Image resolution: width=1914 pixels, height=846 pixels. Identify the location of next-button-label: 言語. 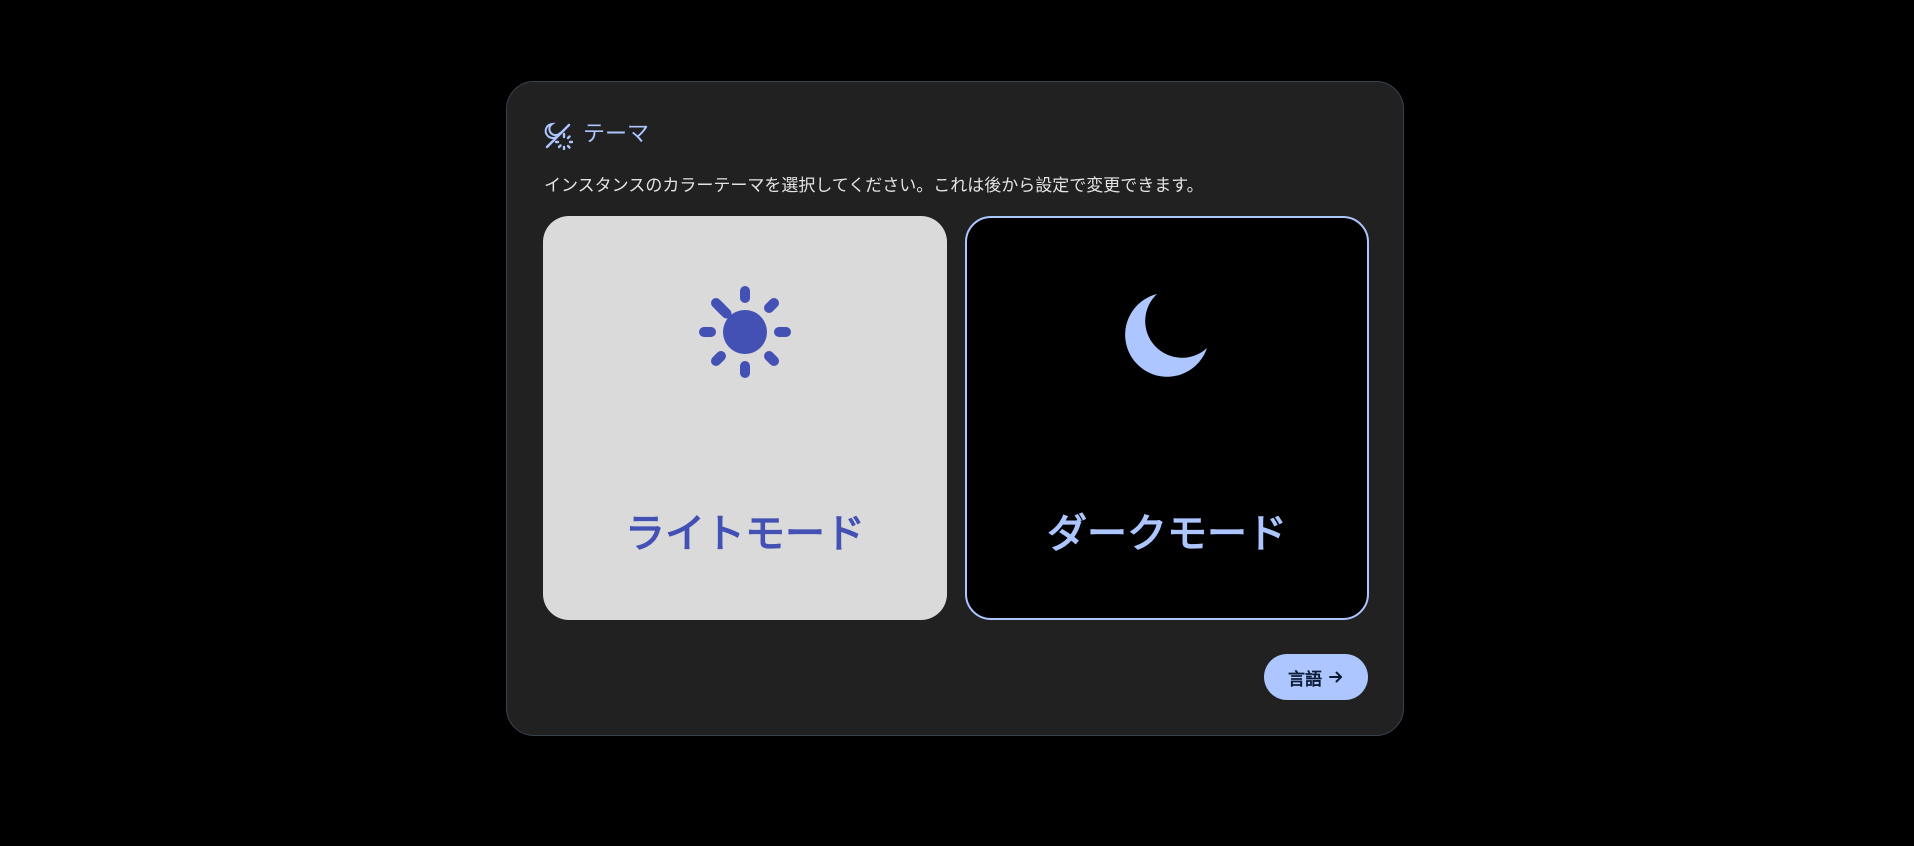
(1305, 679).